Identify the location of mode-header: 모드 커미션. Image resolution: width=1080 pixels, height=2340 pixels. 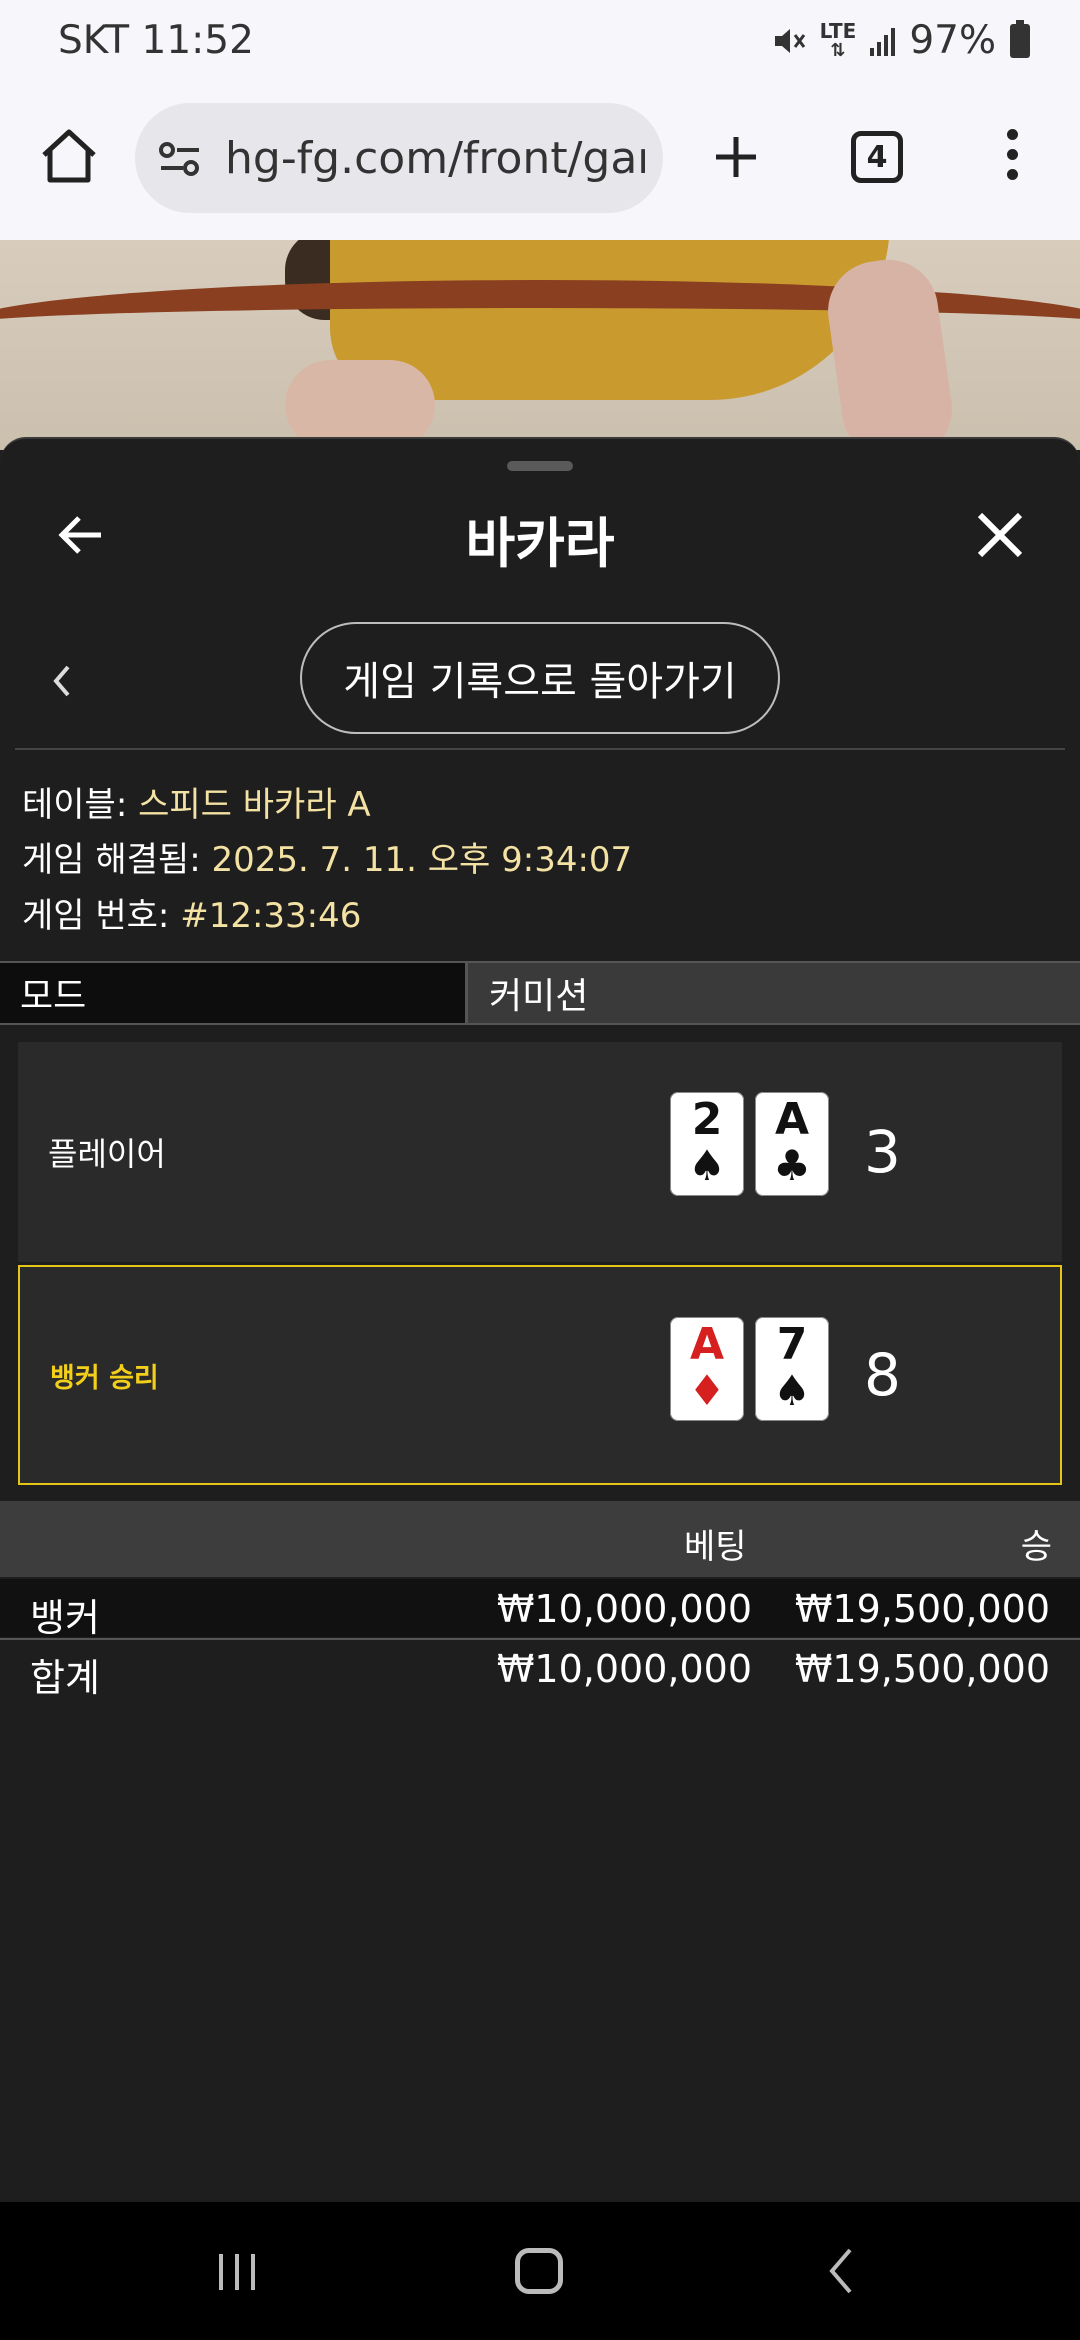
(540, 993).